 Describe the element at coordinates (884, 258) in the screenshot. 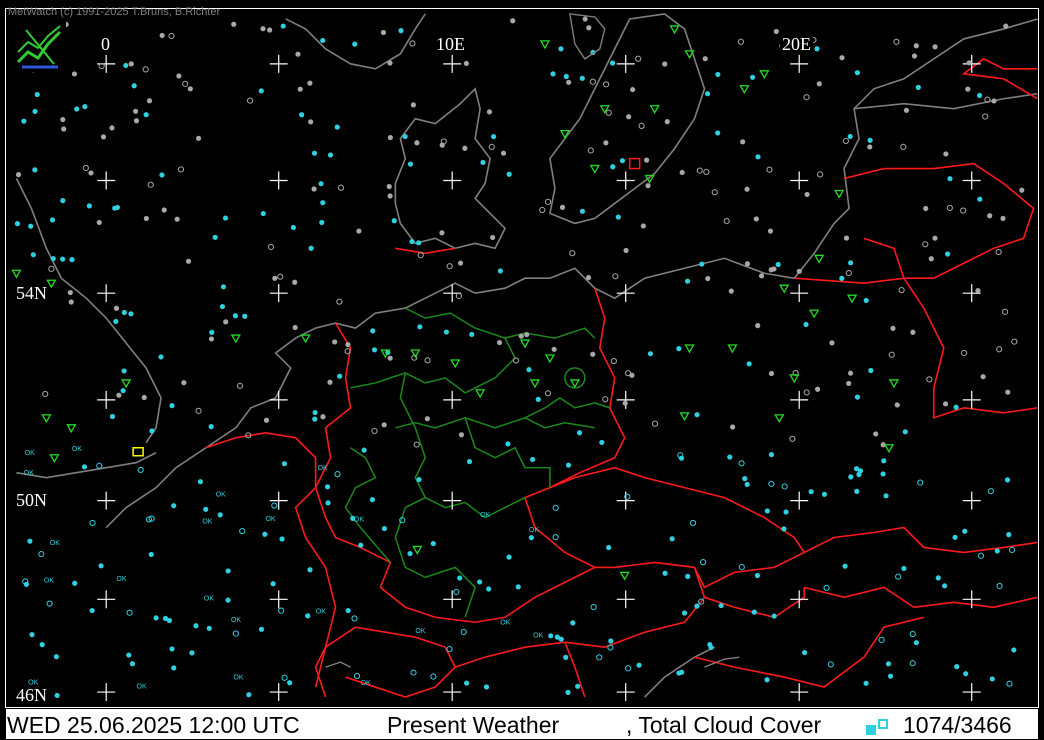

I see `border-lithuania` at that location.